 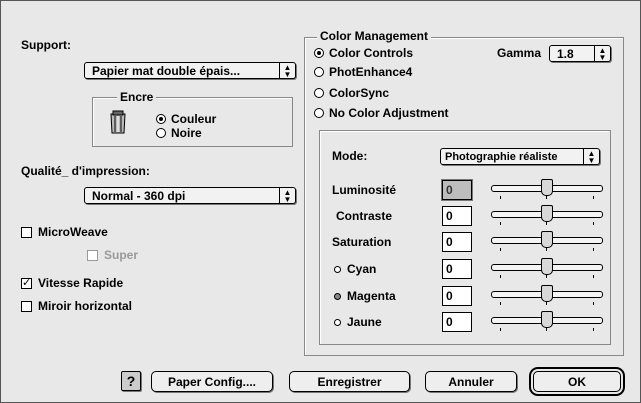 What do you see at coordinates (351, 93) in the screenshot?
I see `colorsync-radio: ColorSync` at bounding box center [351, 93].